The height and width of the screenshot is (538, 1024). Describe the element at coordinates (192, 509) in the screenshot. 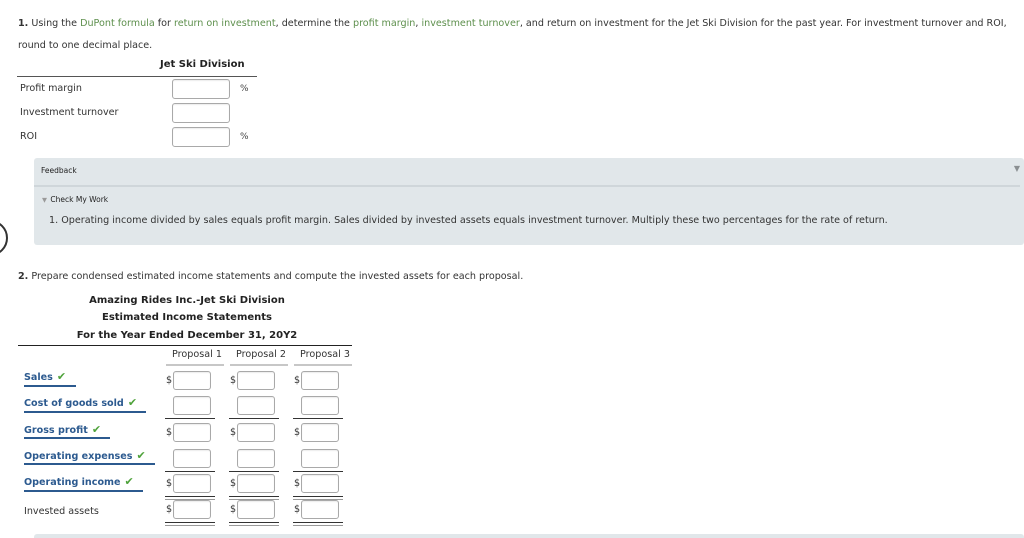

I see `invested-assets-proposal-1-input` at that location.